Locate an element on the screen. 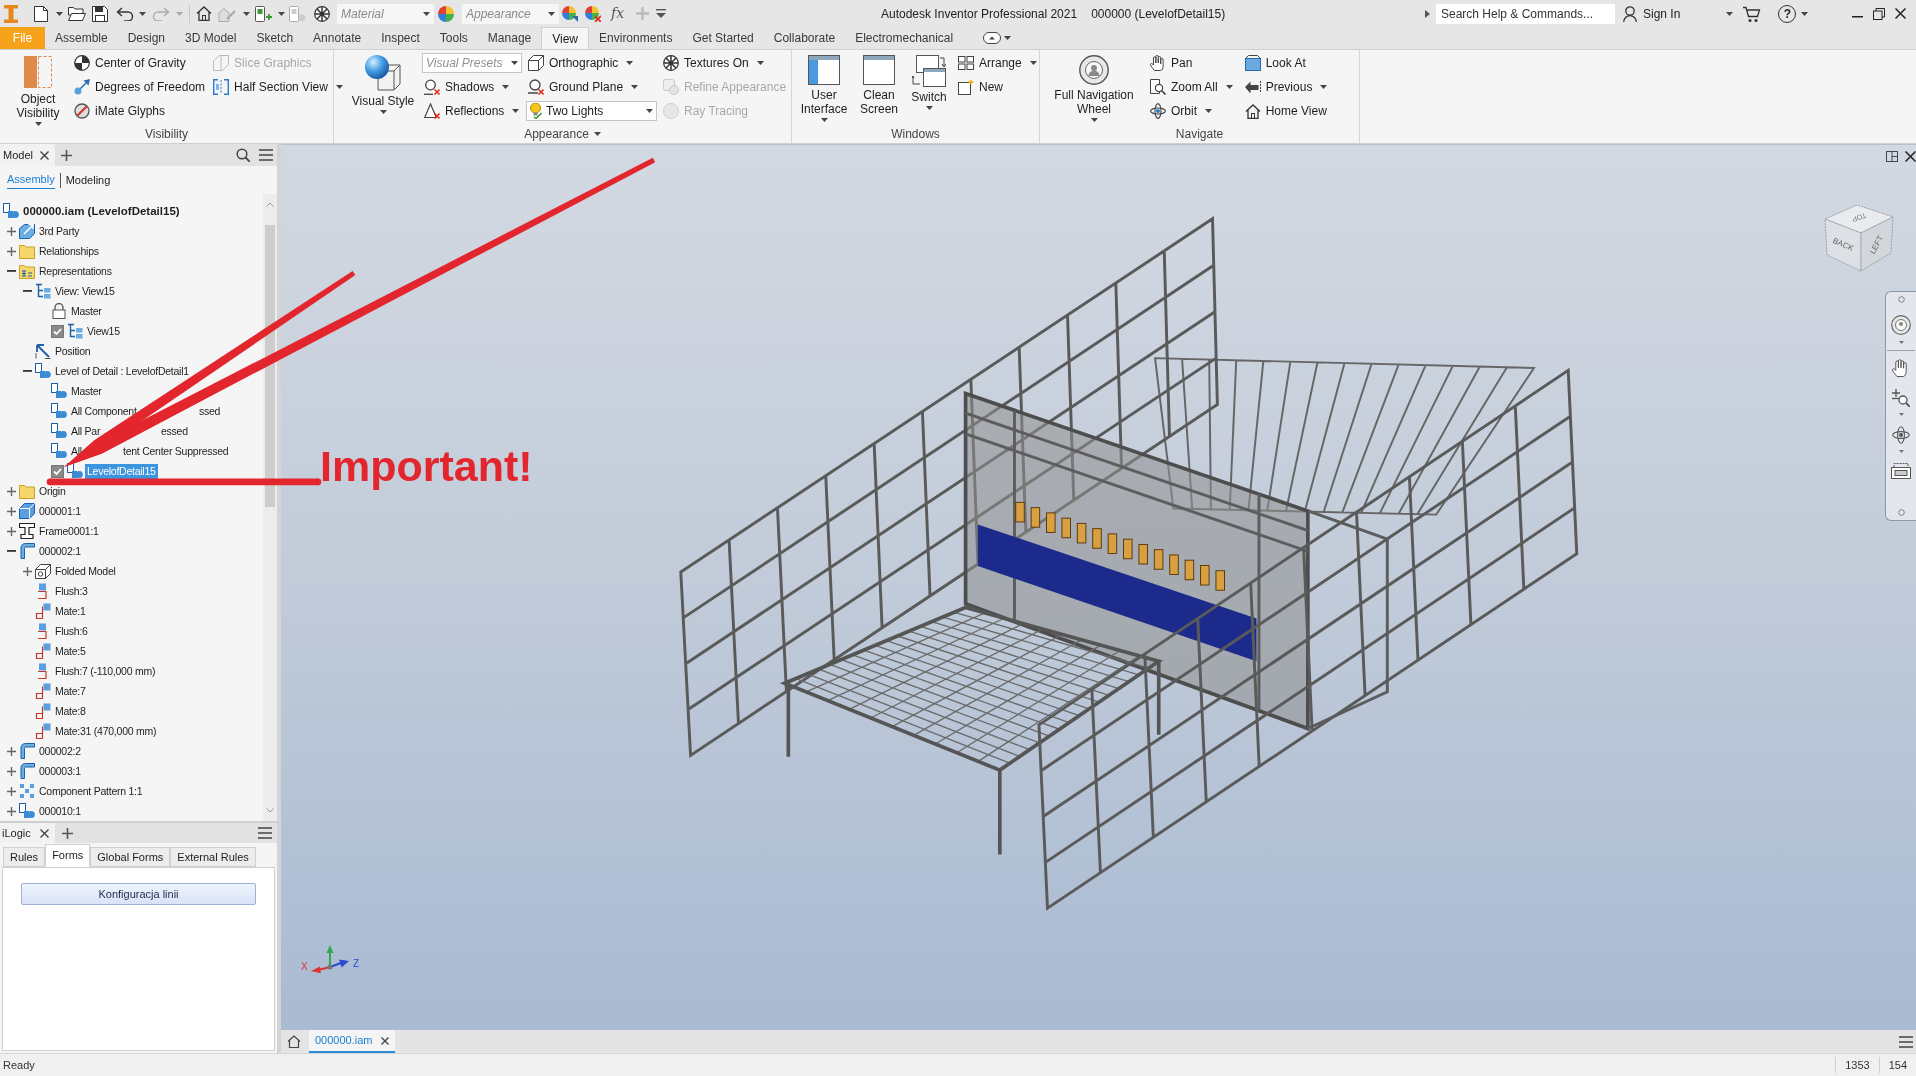  material-input: Material is located at coordinates (381, 13).